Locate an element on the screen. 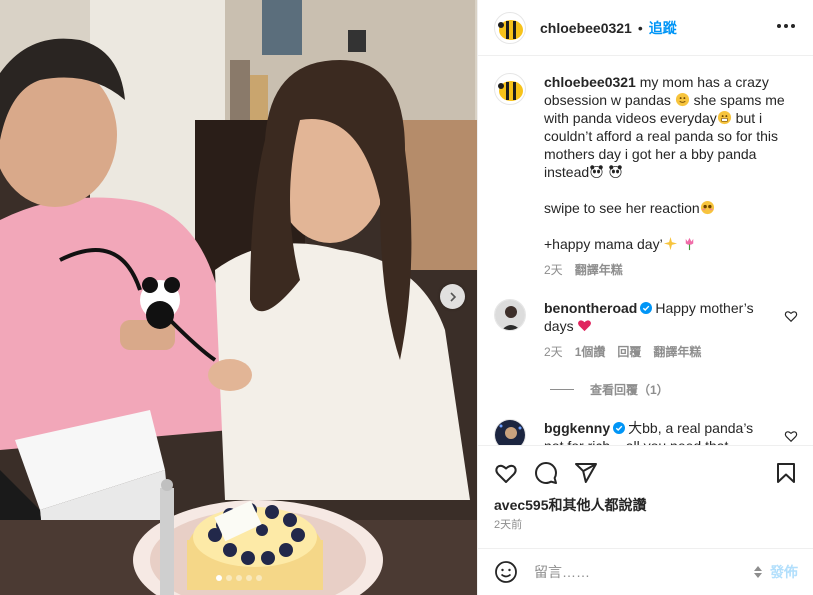 The width and height of the screenshot is (813, 595). pleading-face-emoji-icon is located at coordinates (707, 207).